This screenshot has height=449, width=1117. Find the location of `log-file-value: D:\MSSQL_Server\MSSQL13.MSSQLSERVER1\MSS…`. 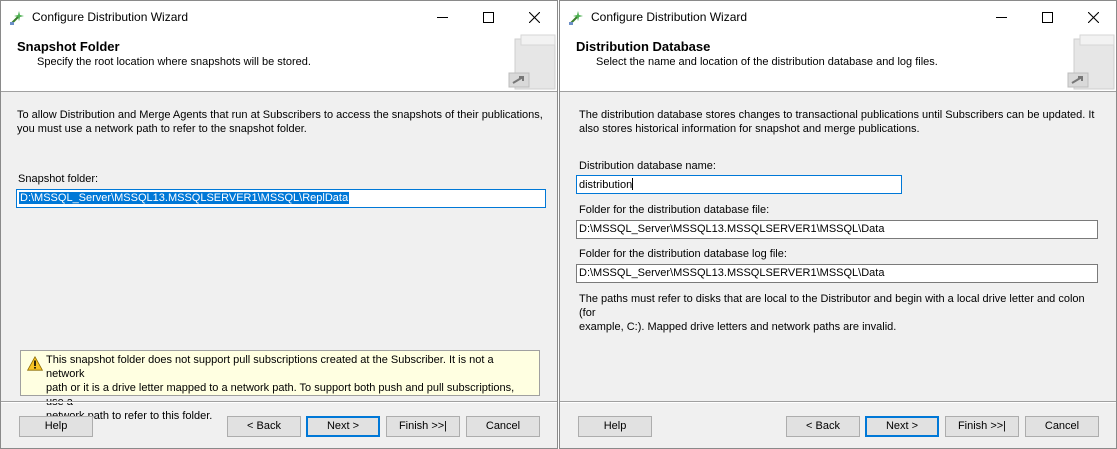

log-file-value: D:\MSSQL_Server\MSSQL13.MSSQLSERVER1\MSS… is located at coordinates (732, 273).